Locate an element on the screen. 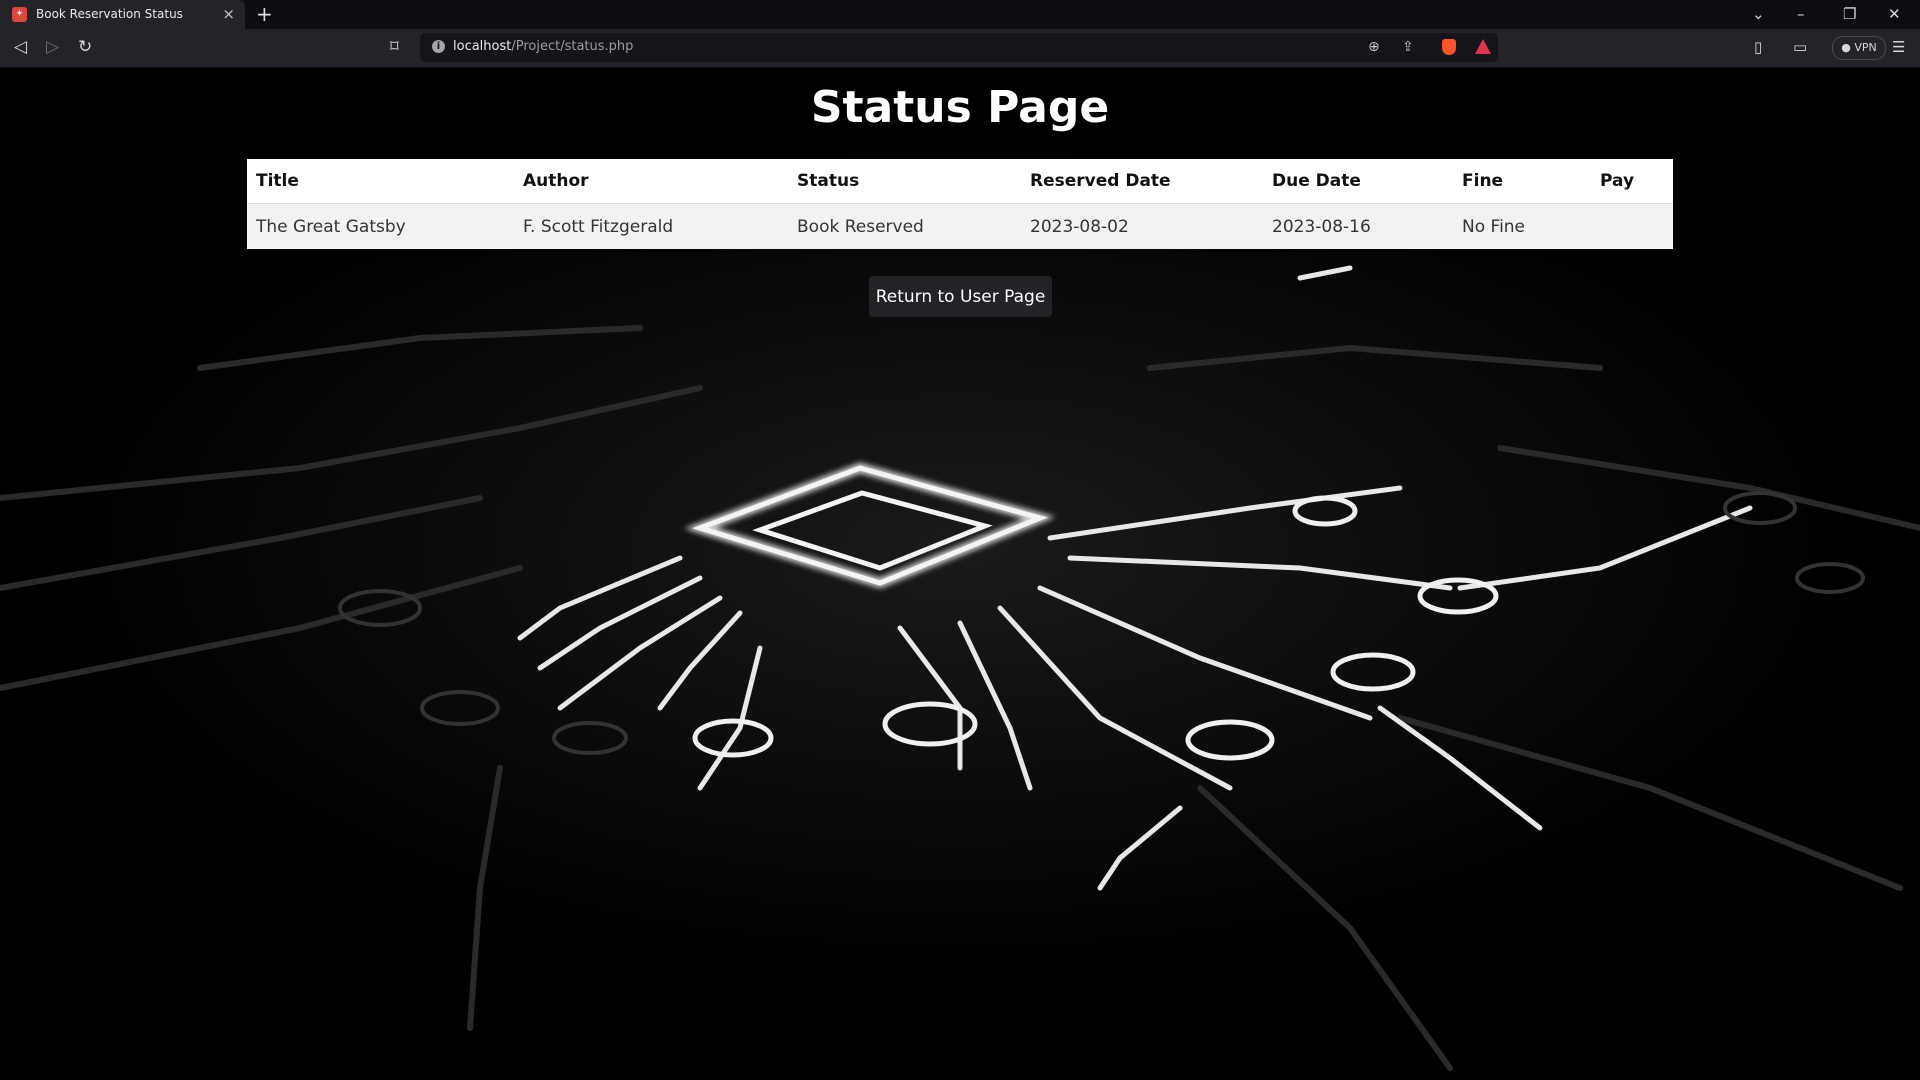 This screenshot has height=1080, width=1920. brave-rewards-icon is located at coordinates (1483, 46).